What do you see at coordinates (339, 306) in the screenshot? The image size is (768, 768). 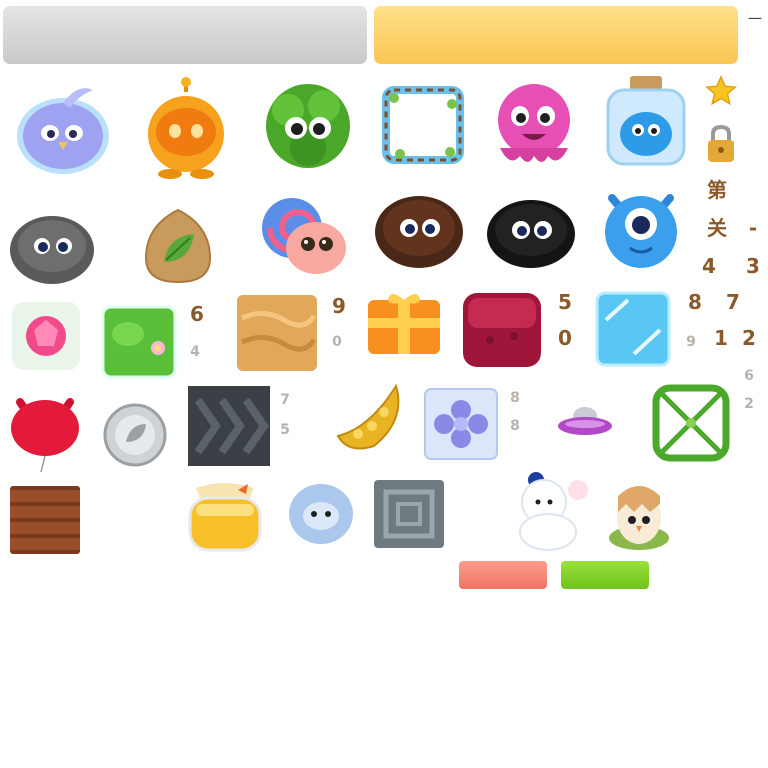 I see `digit-9: 9` at bounding box center [339, 306].